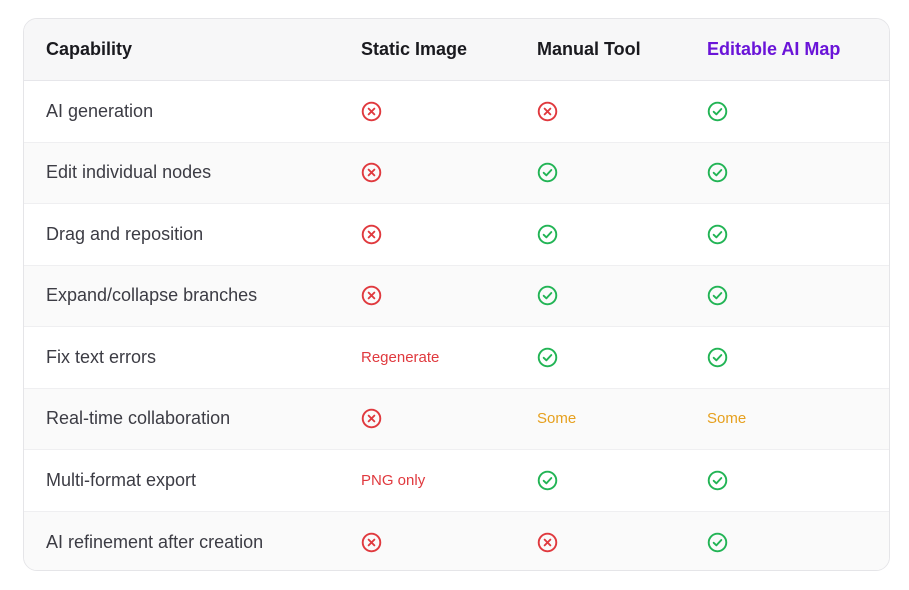  What do you see at coordinates (121, 479) in the screenshot?
I see `capability-label: Multi-format export` at bounding box center [121, 479].